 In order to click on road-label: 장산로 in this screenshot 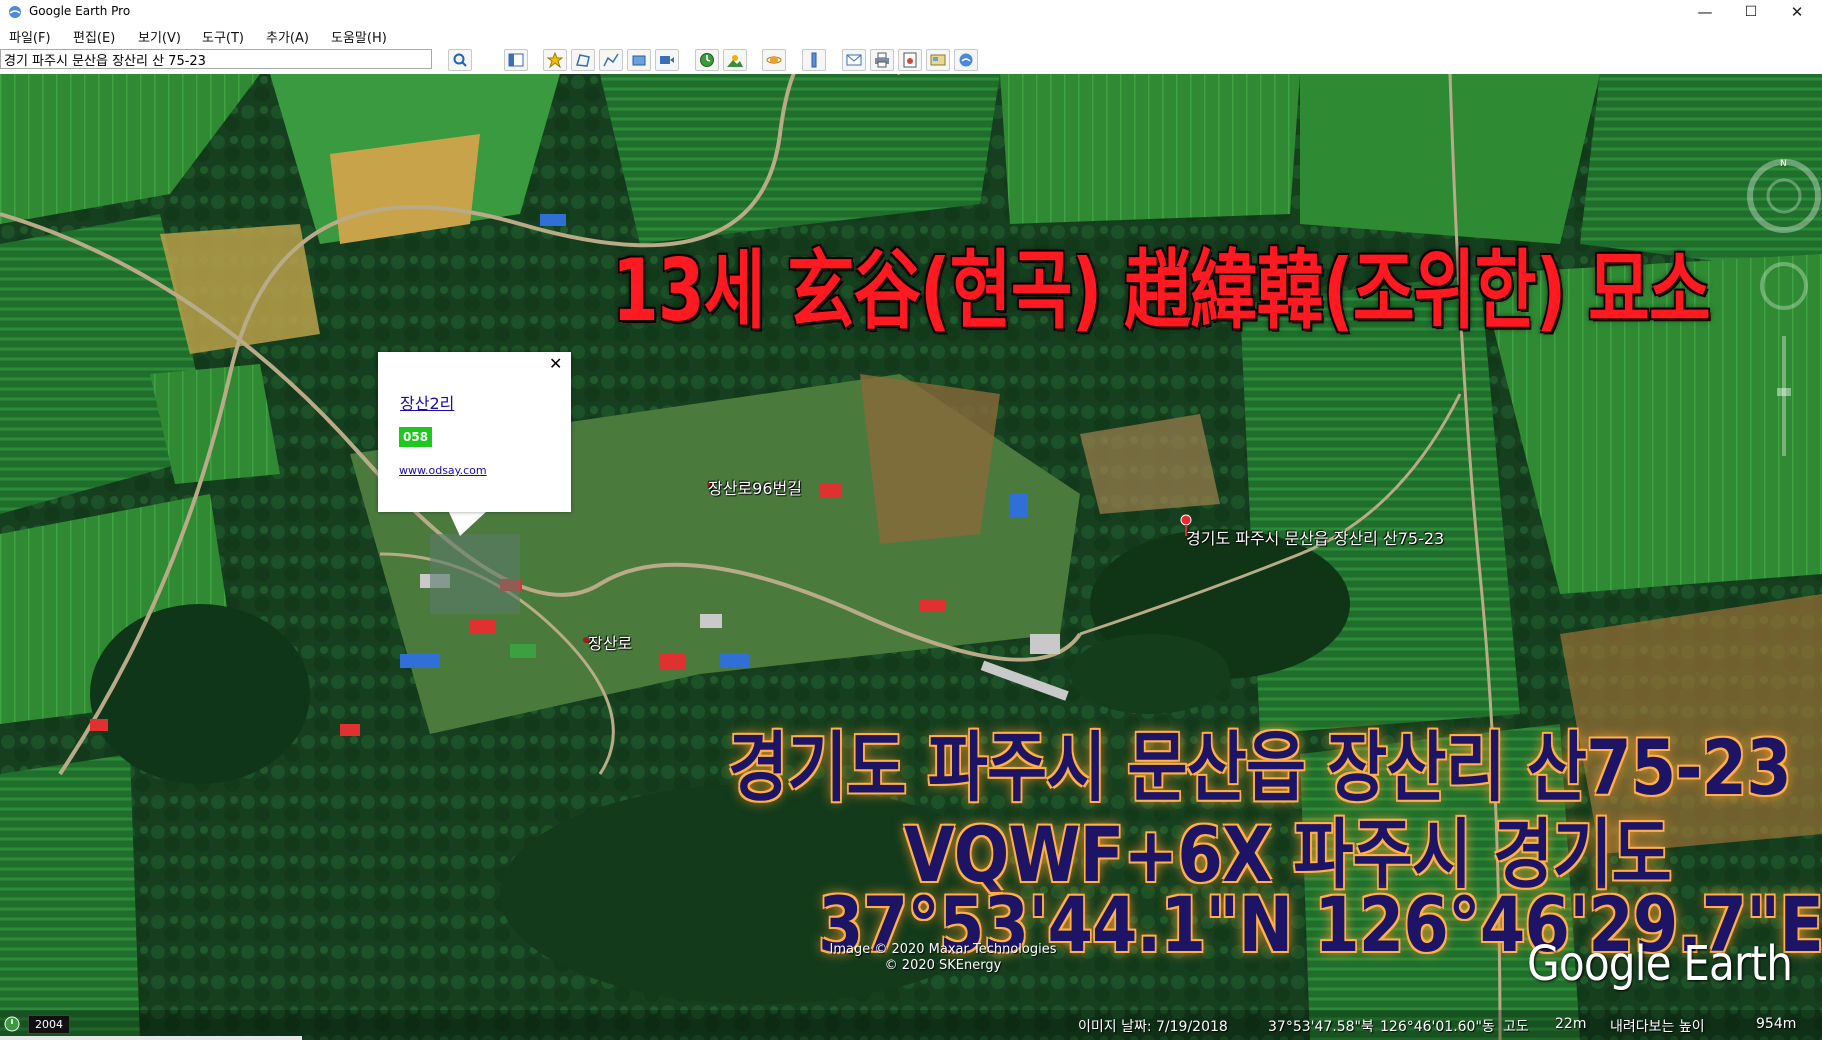, I will do `click(610, 643)`.